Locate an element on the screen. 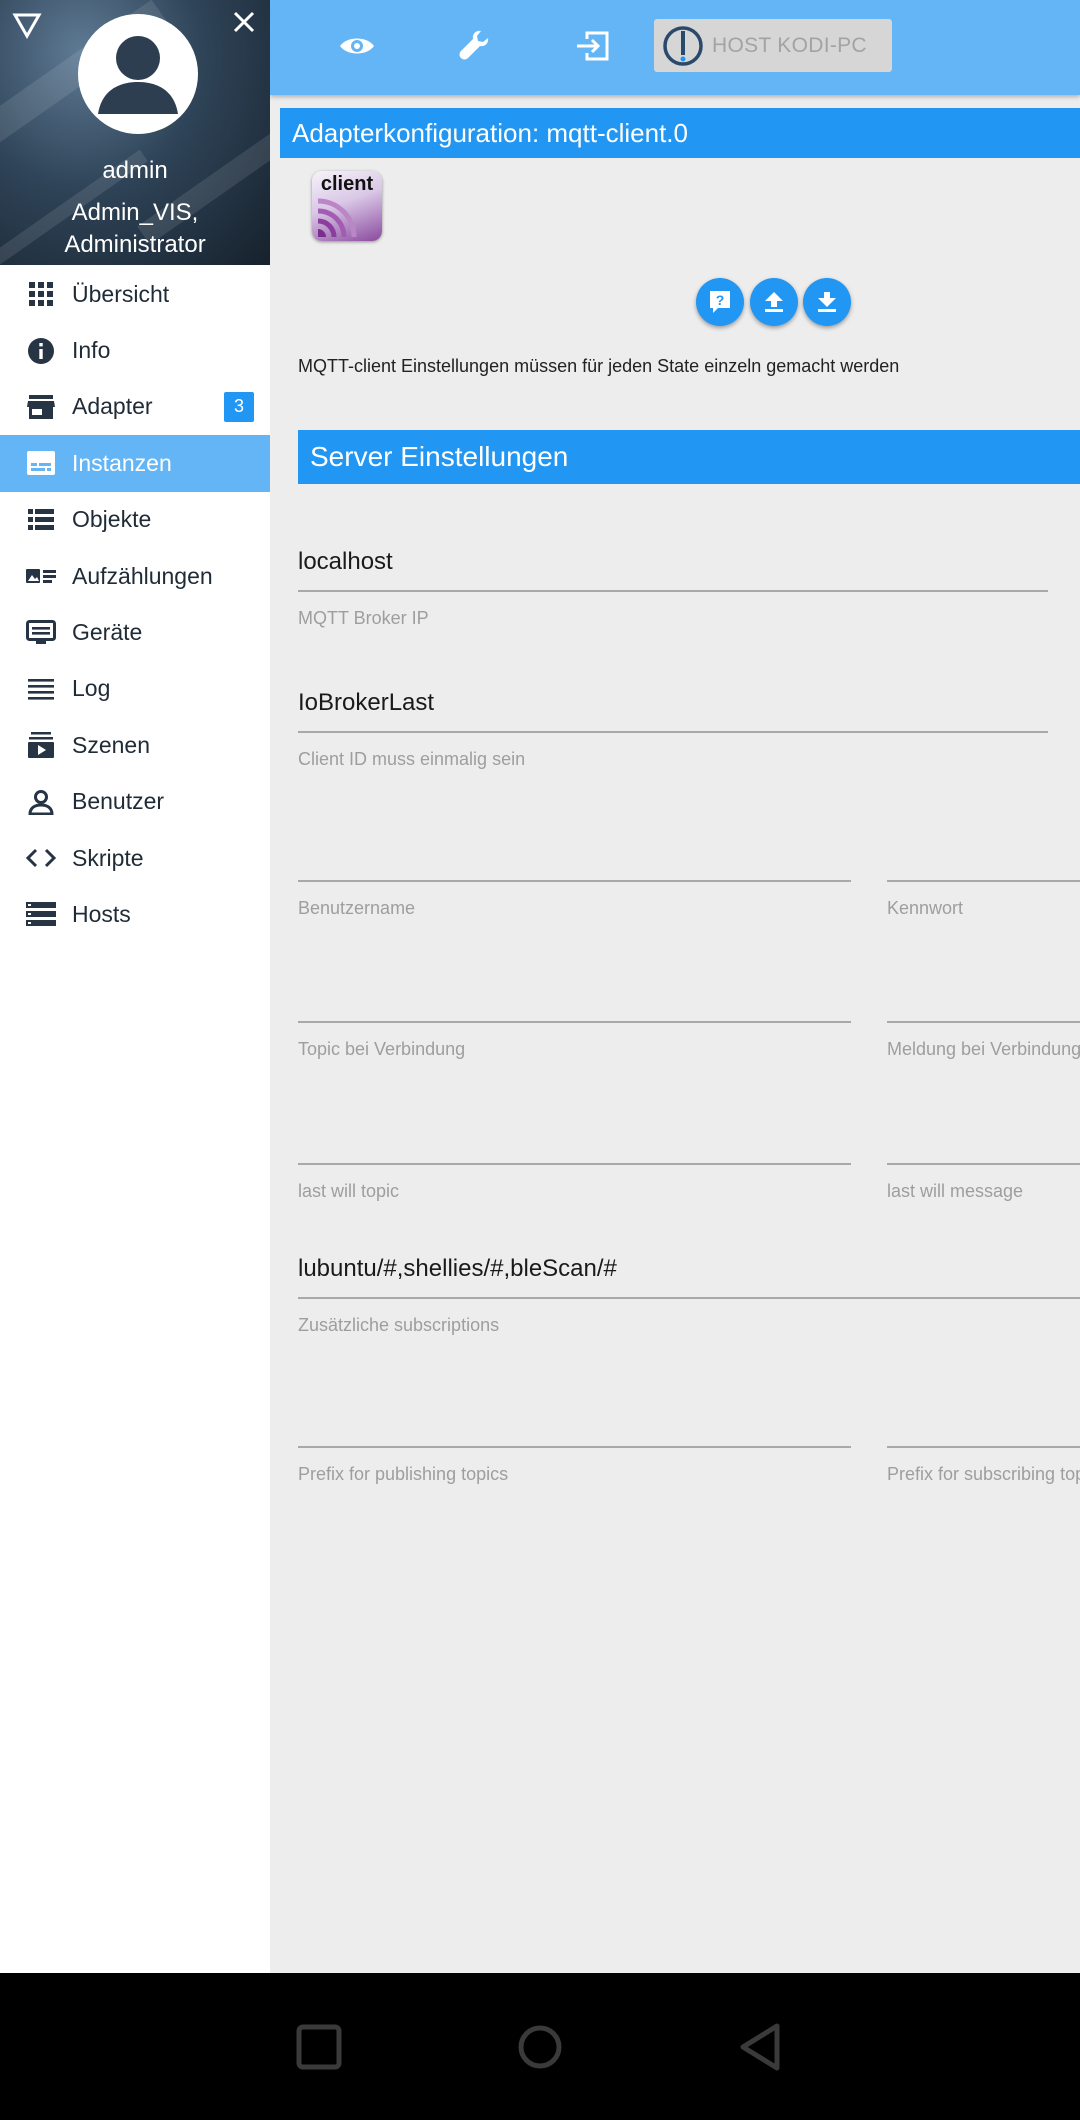 The height and width of the screenshot is (2120, 1080). upload-button is located at coordinates (774, 302).